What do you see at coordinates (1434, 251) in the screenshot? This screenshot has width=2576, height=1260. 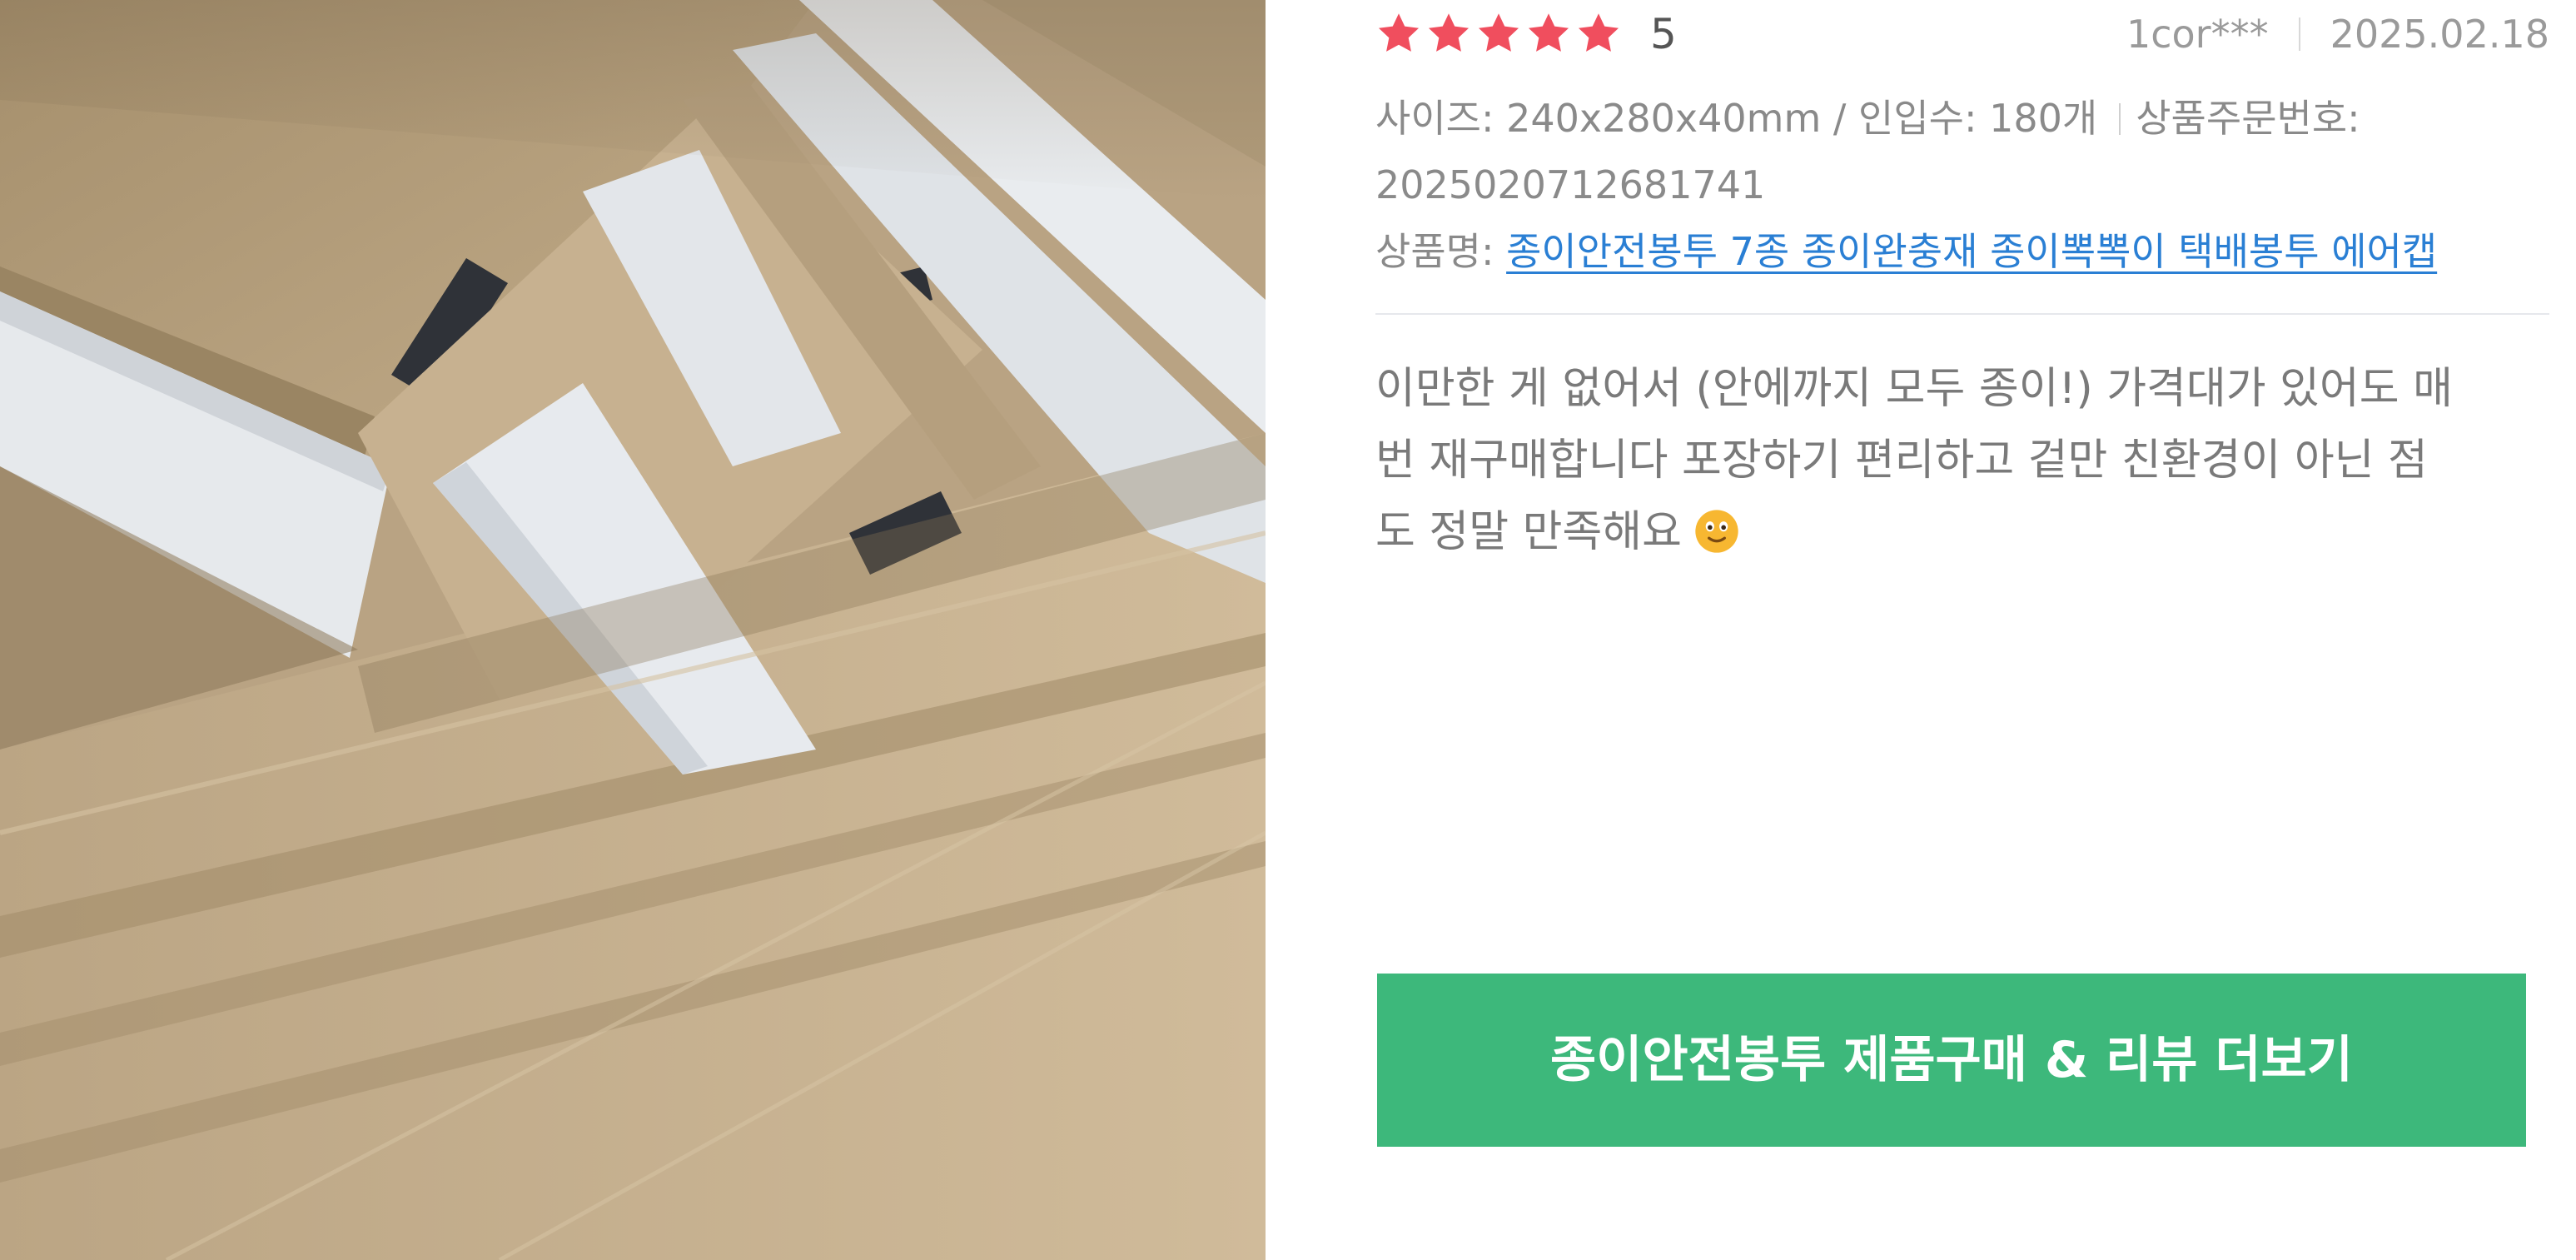 I see `product-label: 상품명:` at bounding box center [1434, 251].